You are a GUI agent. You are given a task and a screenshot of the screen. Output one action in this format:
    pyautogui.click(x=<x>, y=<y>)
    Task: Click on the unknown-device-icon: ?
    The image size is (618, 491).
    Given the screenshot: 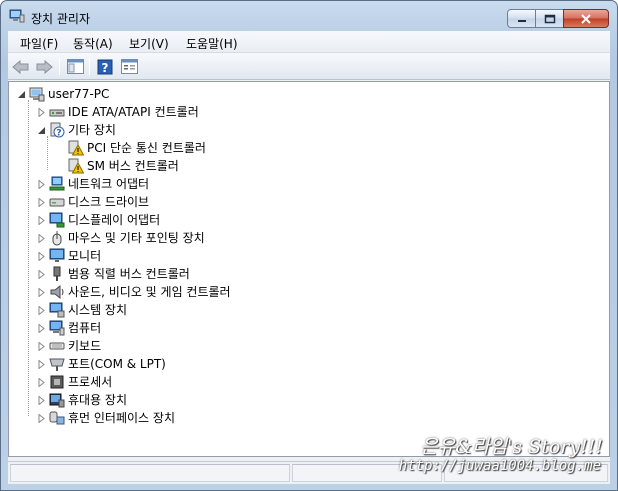 What is the action you would take?
    pyautogui.click(x=57, y=130)
    